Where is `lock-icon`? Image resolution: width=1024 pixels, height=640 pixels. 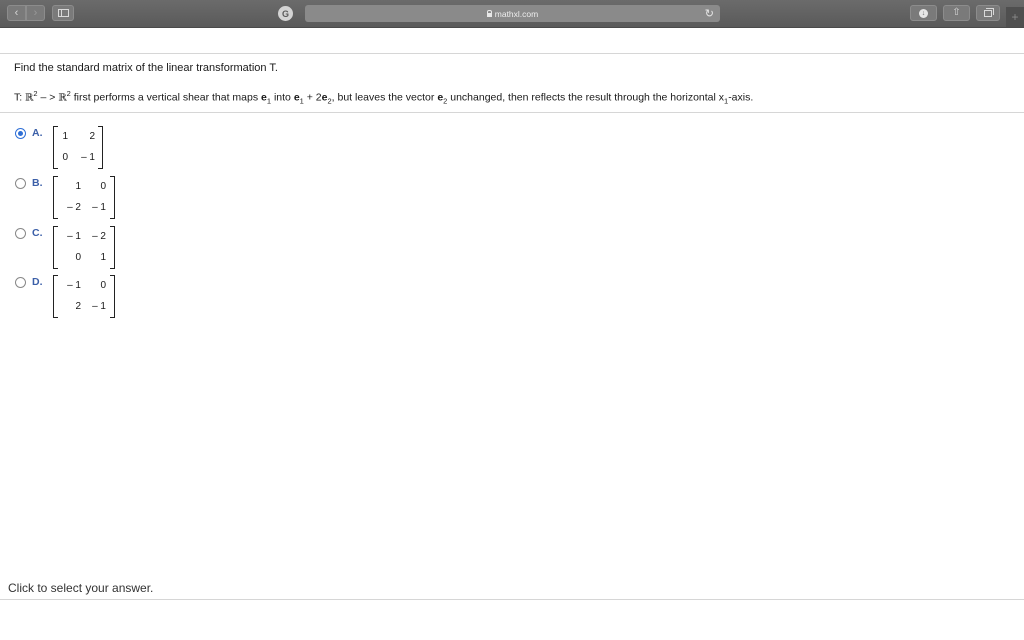
lock-icon is located at coordinates (489, 13).